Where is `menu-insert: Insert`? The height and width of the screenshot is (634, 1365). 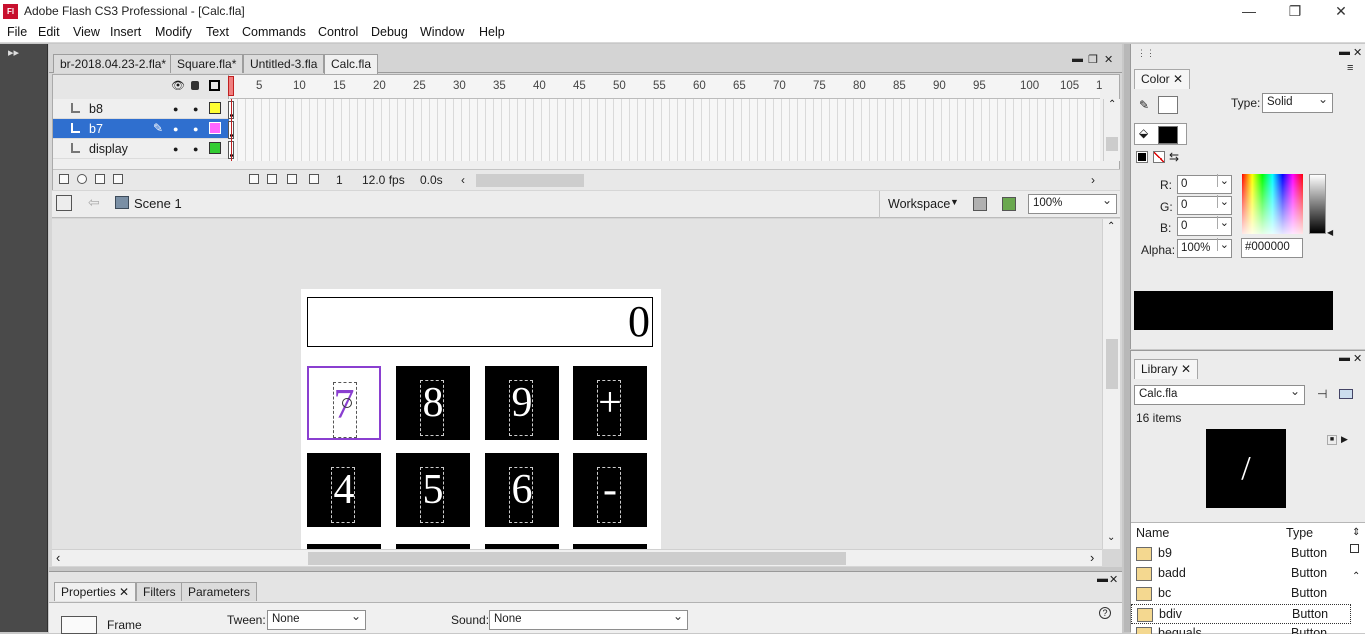
menu-insert: Insert is located at coordinates (125, 32).